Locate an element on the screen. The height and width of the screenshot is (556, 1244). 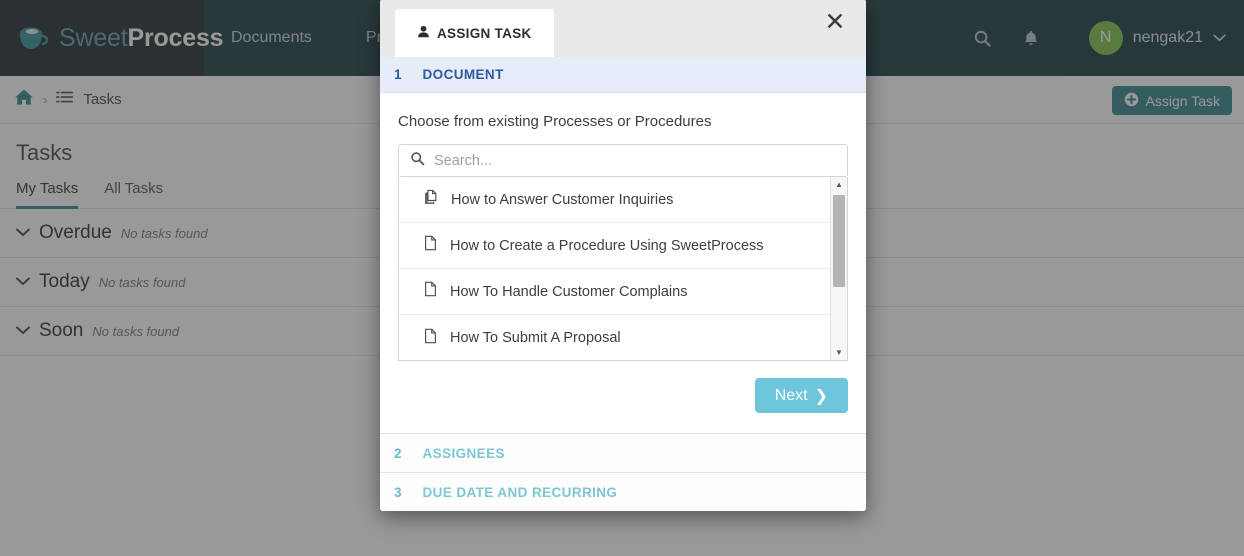
search-input is located at coordinates (635, 160).